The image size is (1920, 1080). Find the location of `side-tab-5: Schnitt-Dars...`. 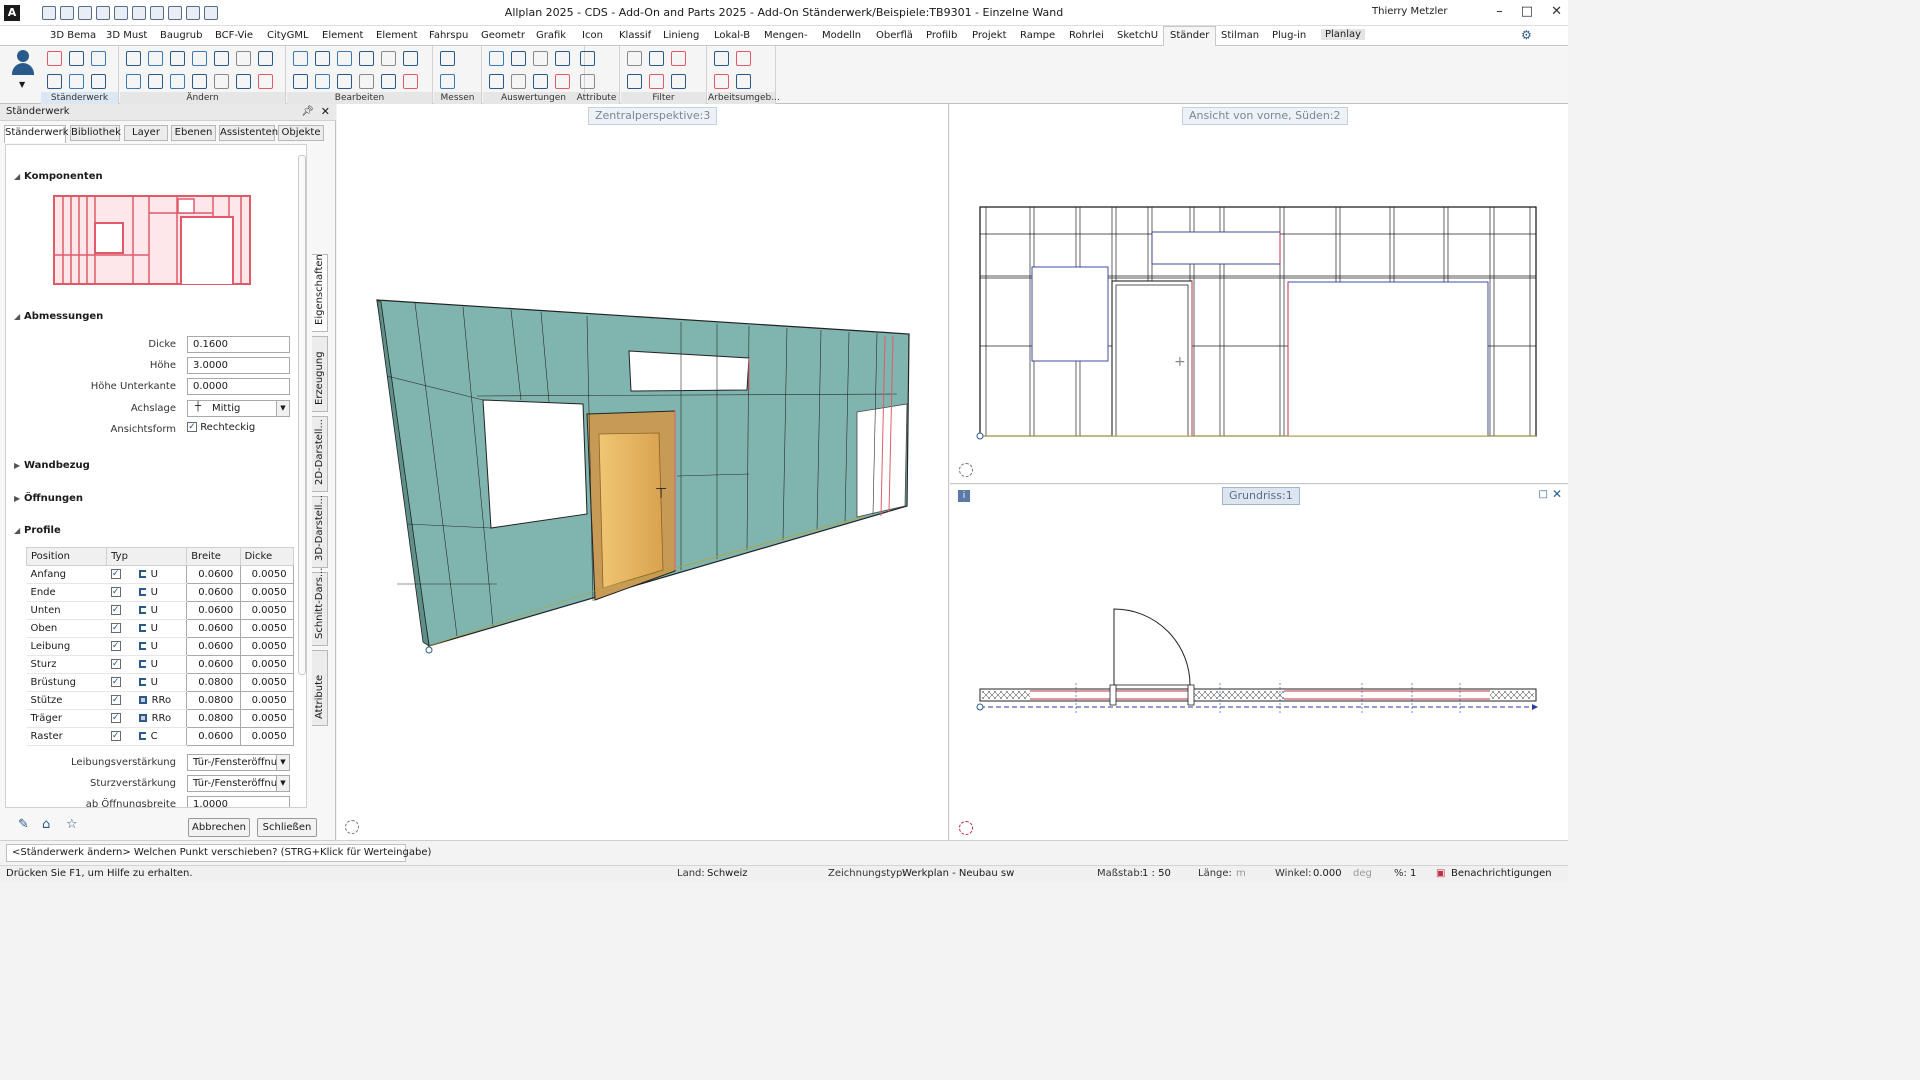

side-tab-5: Schnitt-Dars... is located at coordinates (320, 607).